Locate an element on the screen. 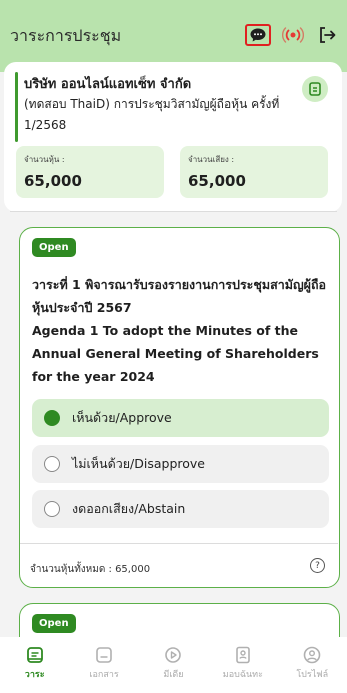 The height and width of the screenshot is (693, 347). nav-item-agenda: วาระ is located at coordinates (35, 663).